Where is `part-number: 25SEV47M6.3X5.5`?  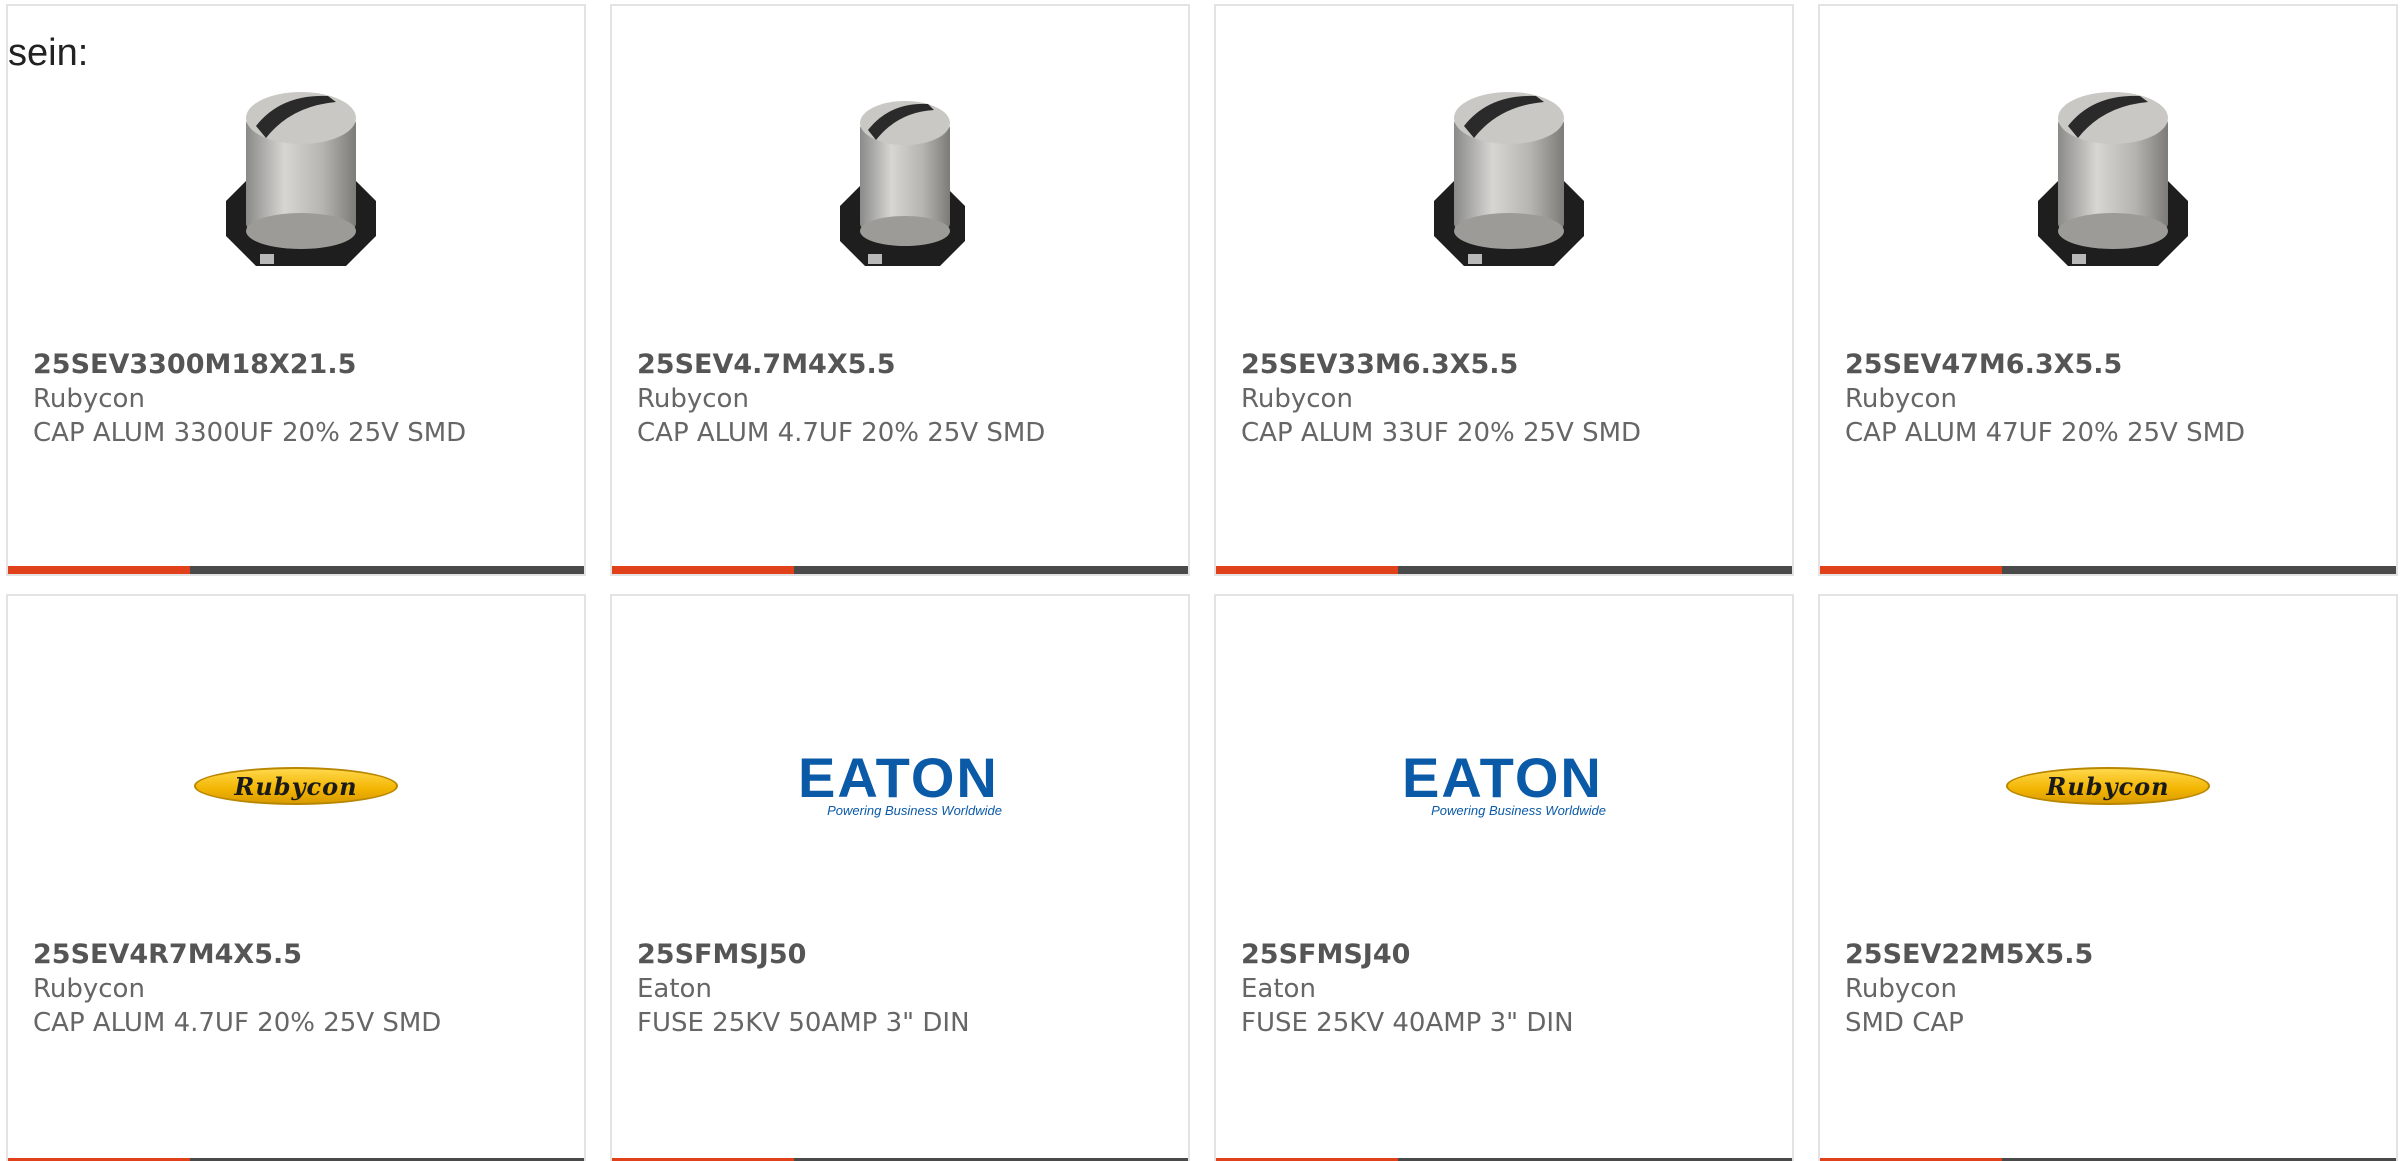
part-number: 25SEV47M6.3X5.5 is located at coordinates (2110, 365).